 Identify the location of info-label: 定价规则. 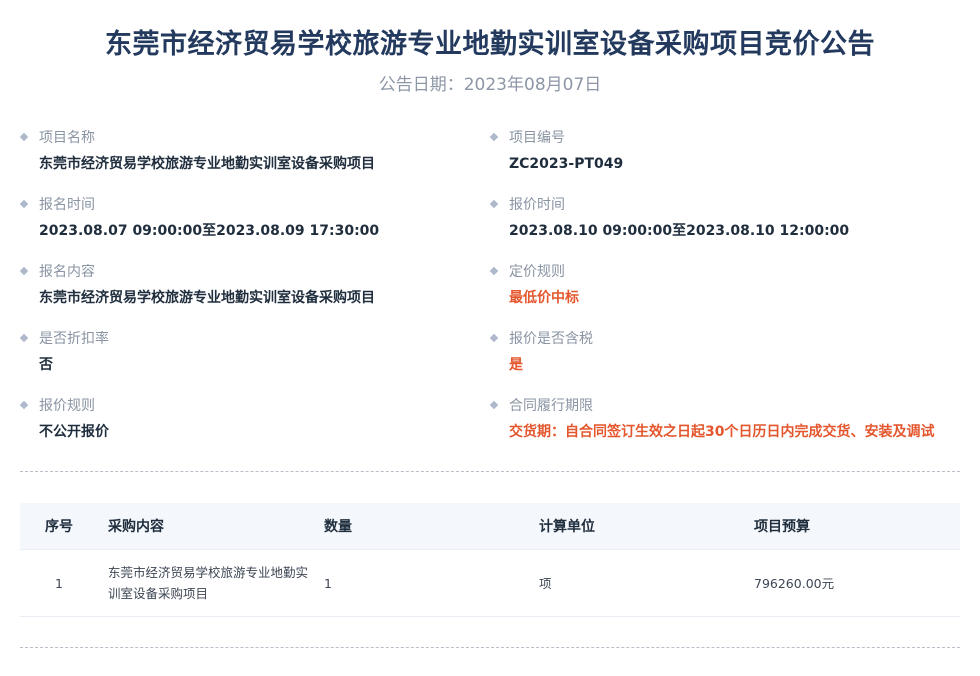
(537, 272).